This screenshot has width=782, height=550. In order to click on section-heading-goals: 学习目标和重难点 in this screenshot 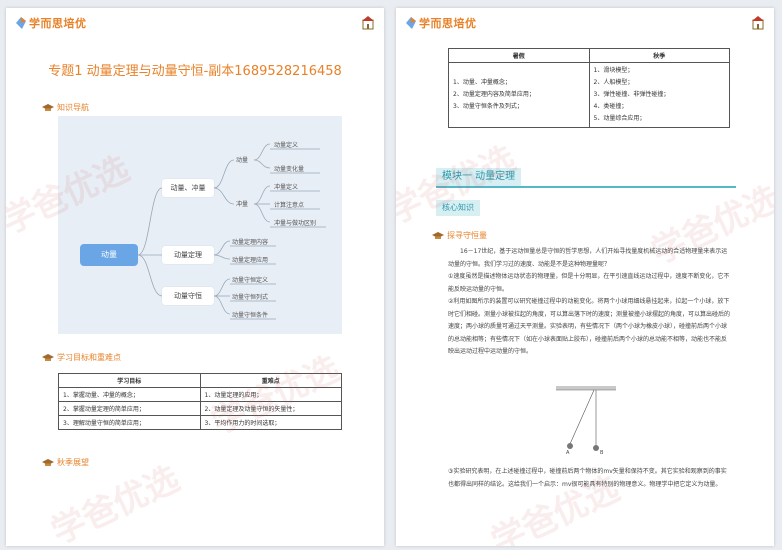, I will do `click(81, 357)`.